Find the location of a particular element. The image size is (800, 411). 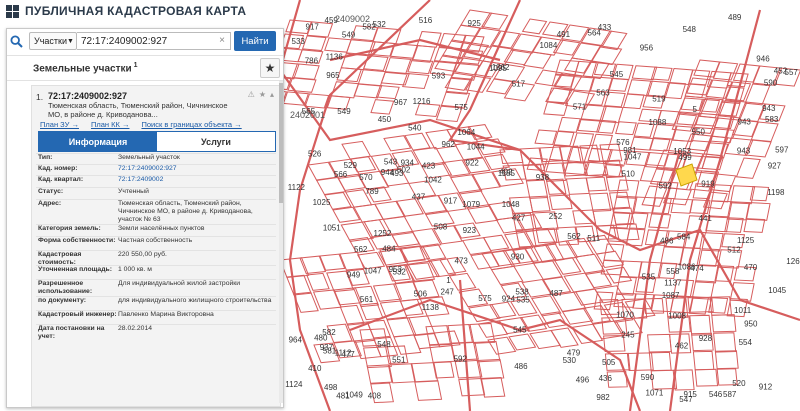

search-input: 72:17:2409002:927 × is located at coordinates (154, 41).